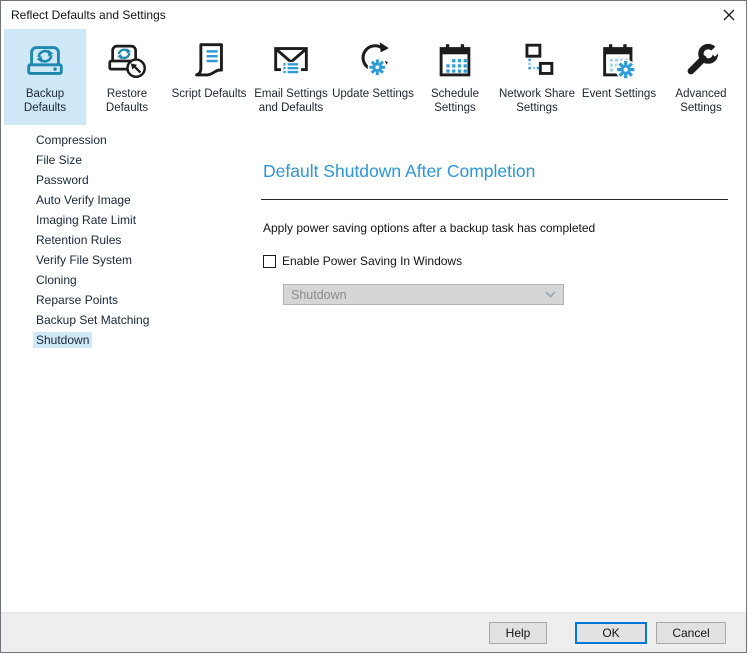 The width and height of the screenshot is (747, 653). I want to click on sidebar-item-imaging-rate-limit: Imaging Rate Limit, so click(126, 220).